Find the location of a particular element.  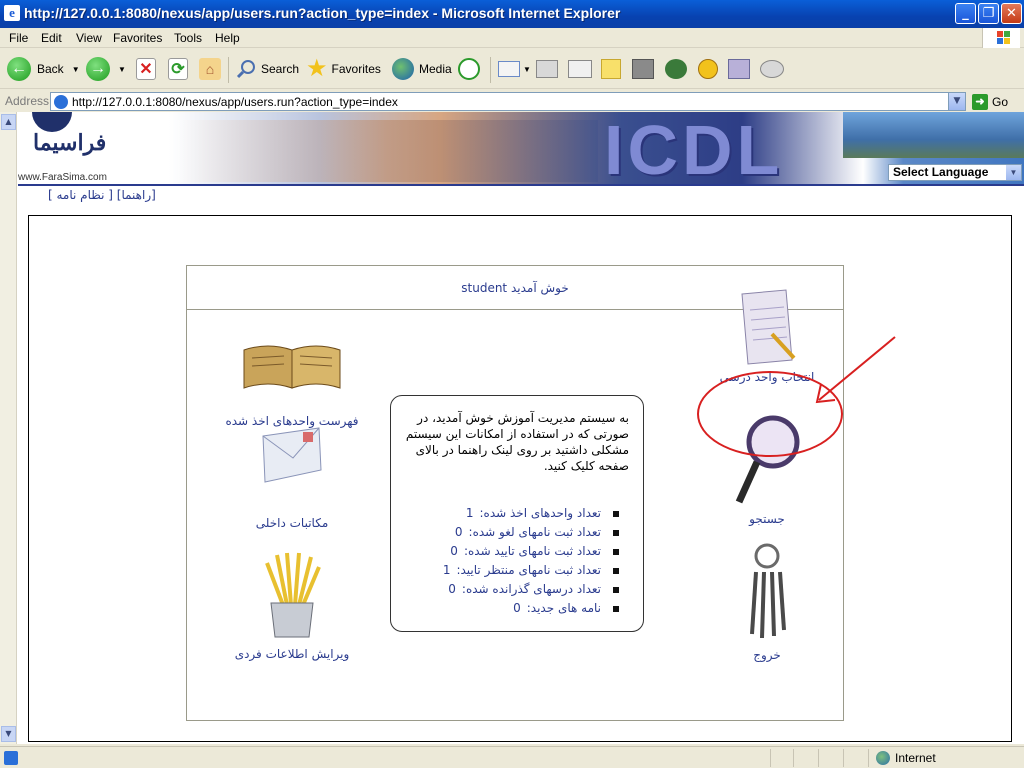

logout-link: خروج is located at coordinates (767, 602).